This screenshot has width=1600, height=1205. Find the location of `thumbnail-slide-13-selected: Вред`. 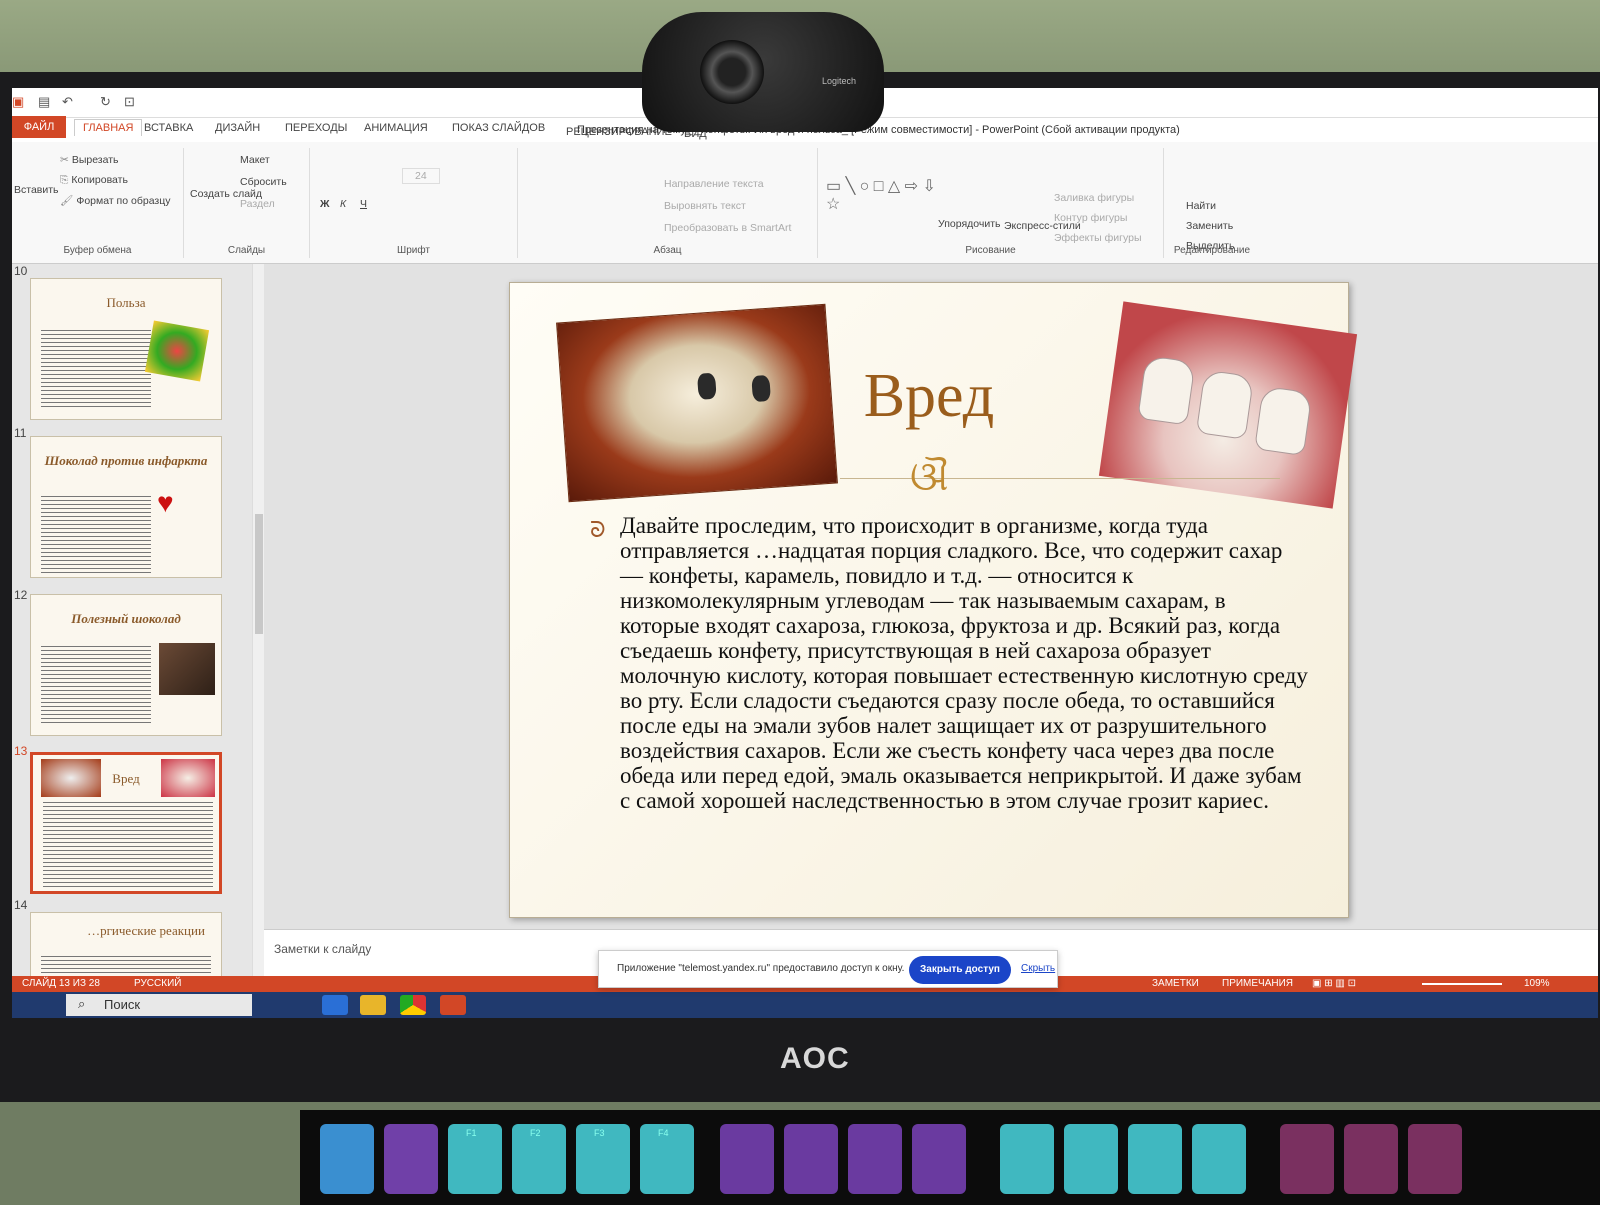

thumbnail-slide-13-selected: Вред is located at coordinates (126, 823).